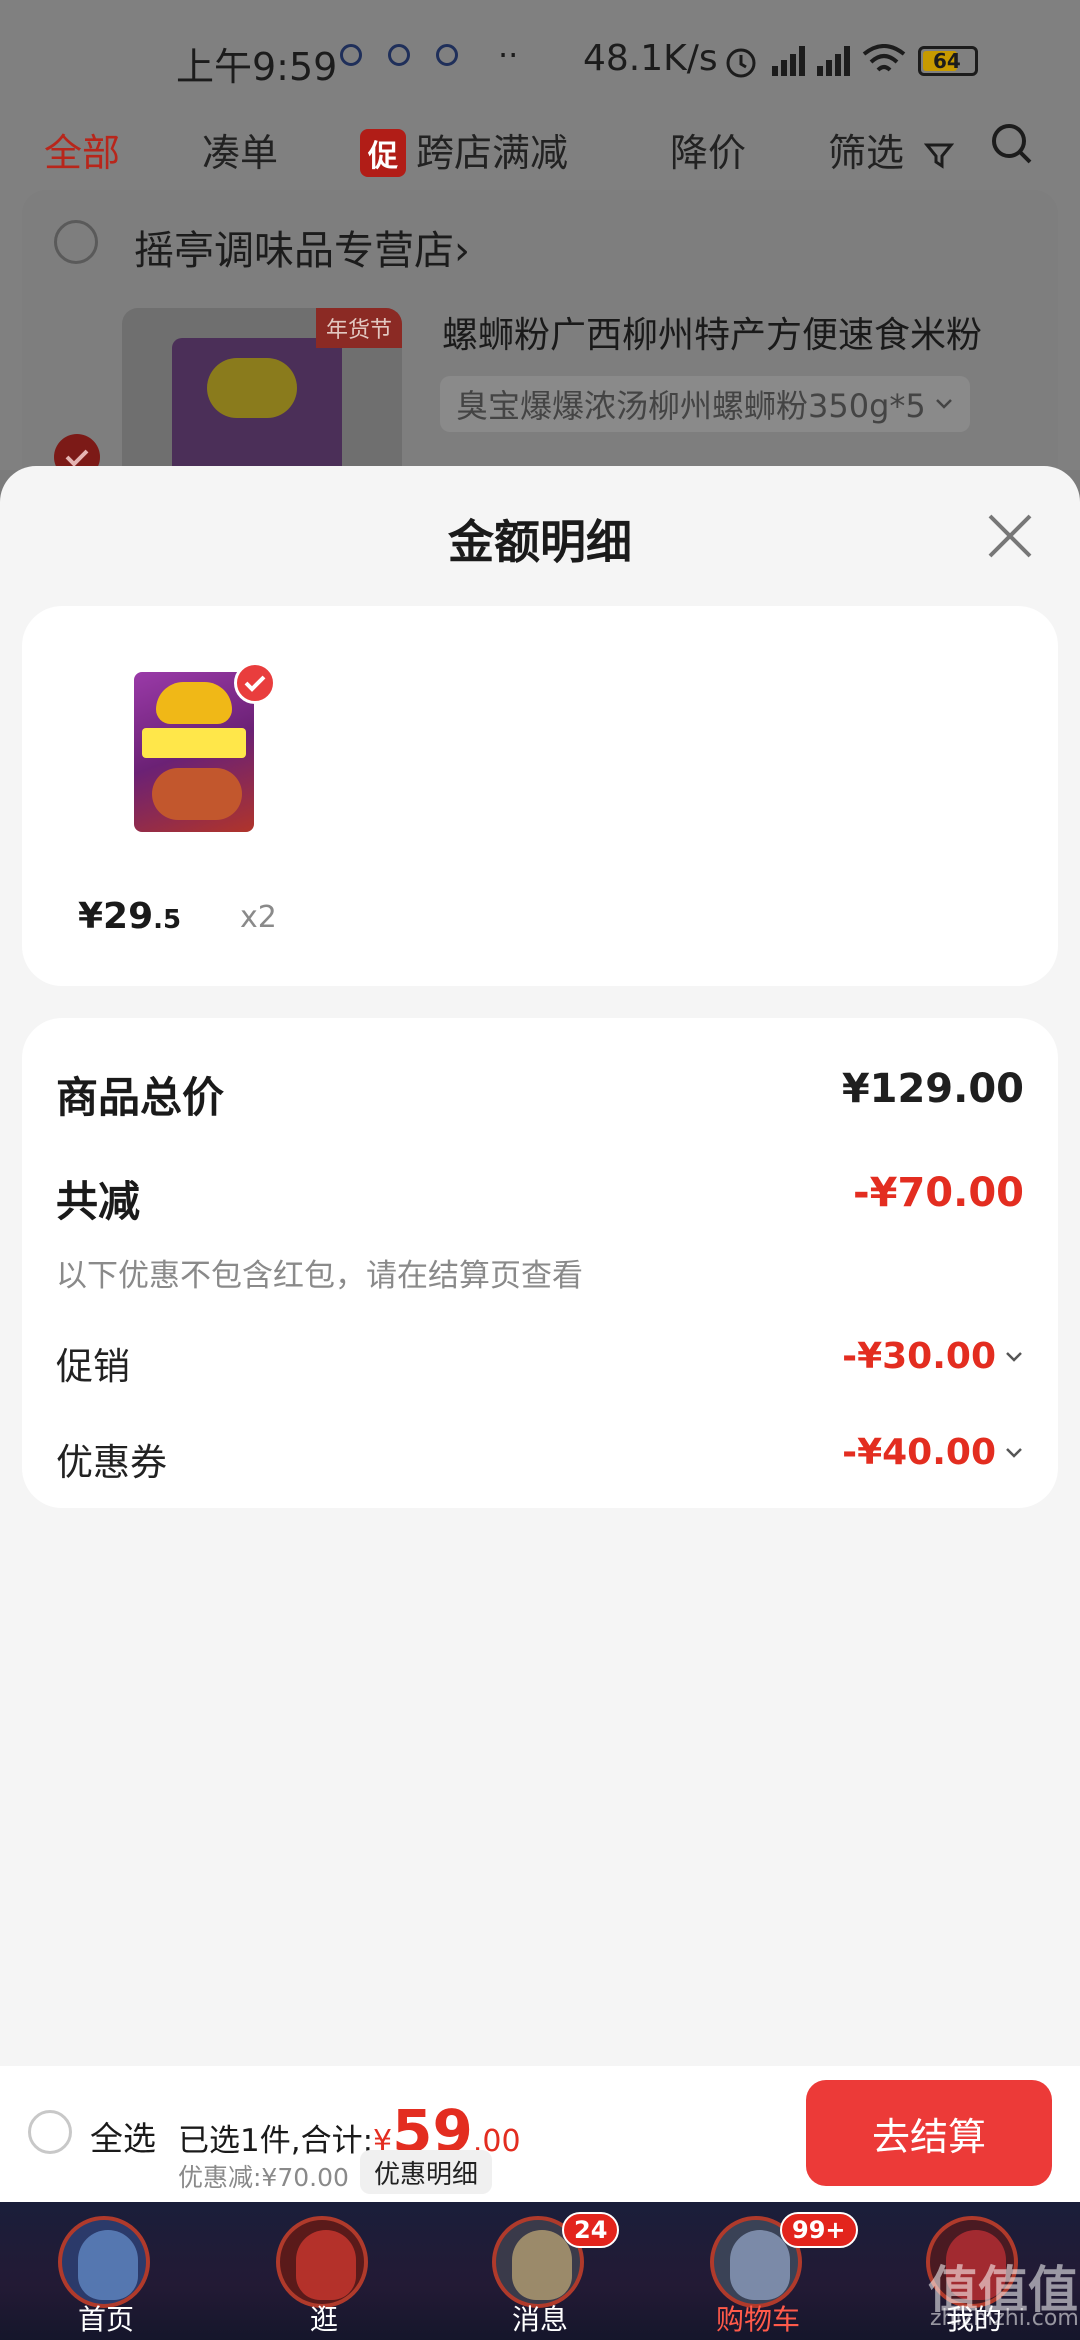 The width and height of the screenshot is (1080, 2340). What do you see at coordinates (276, 2141) in the screenshot?
I see `selected-count-text: 已选1件,合计:` at bounding box center [276, 2141].